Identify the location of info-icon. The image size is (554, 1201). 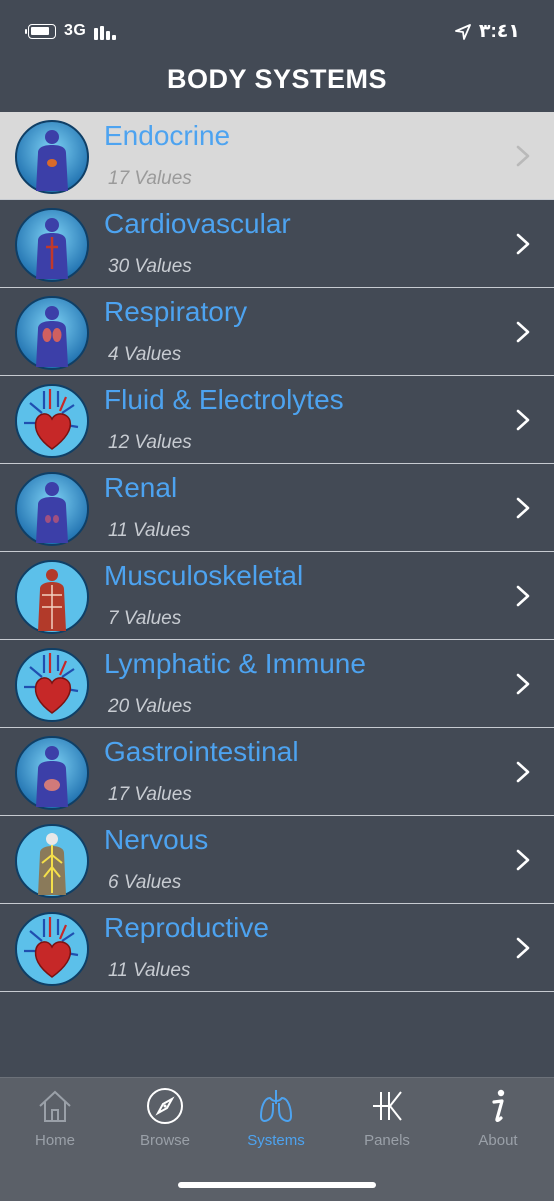
(498, 1105).